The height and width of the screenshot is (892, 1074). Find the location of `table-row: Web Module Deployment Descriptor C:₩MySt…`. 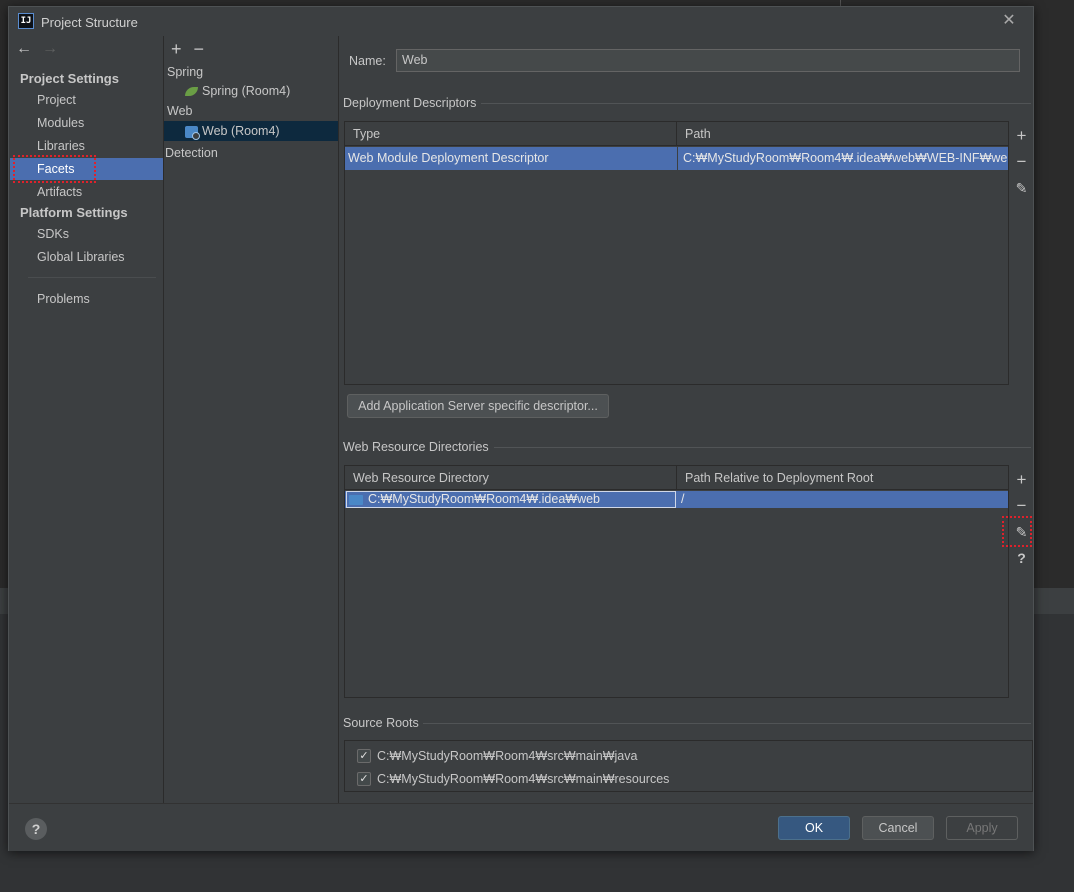

table-row: Web Module Deployment Descriptor C:₩MySt… is located at coordinates (676, 158).